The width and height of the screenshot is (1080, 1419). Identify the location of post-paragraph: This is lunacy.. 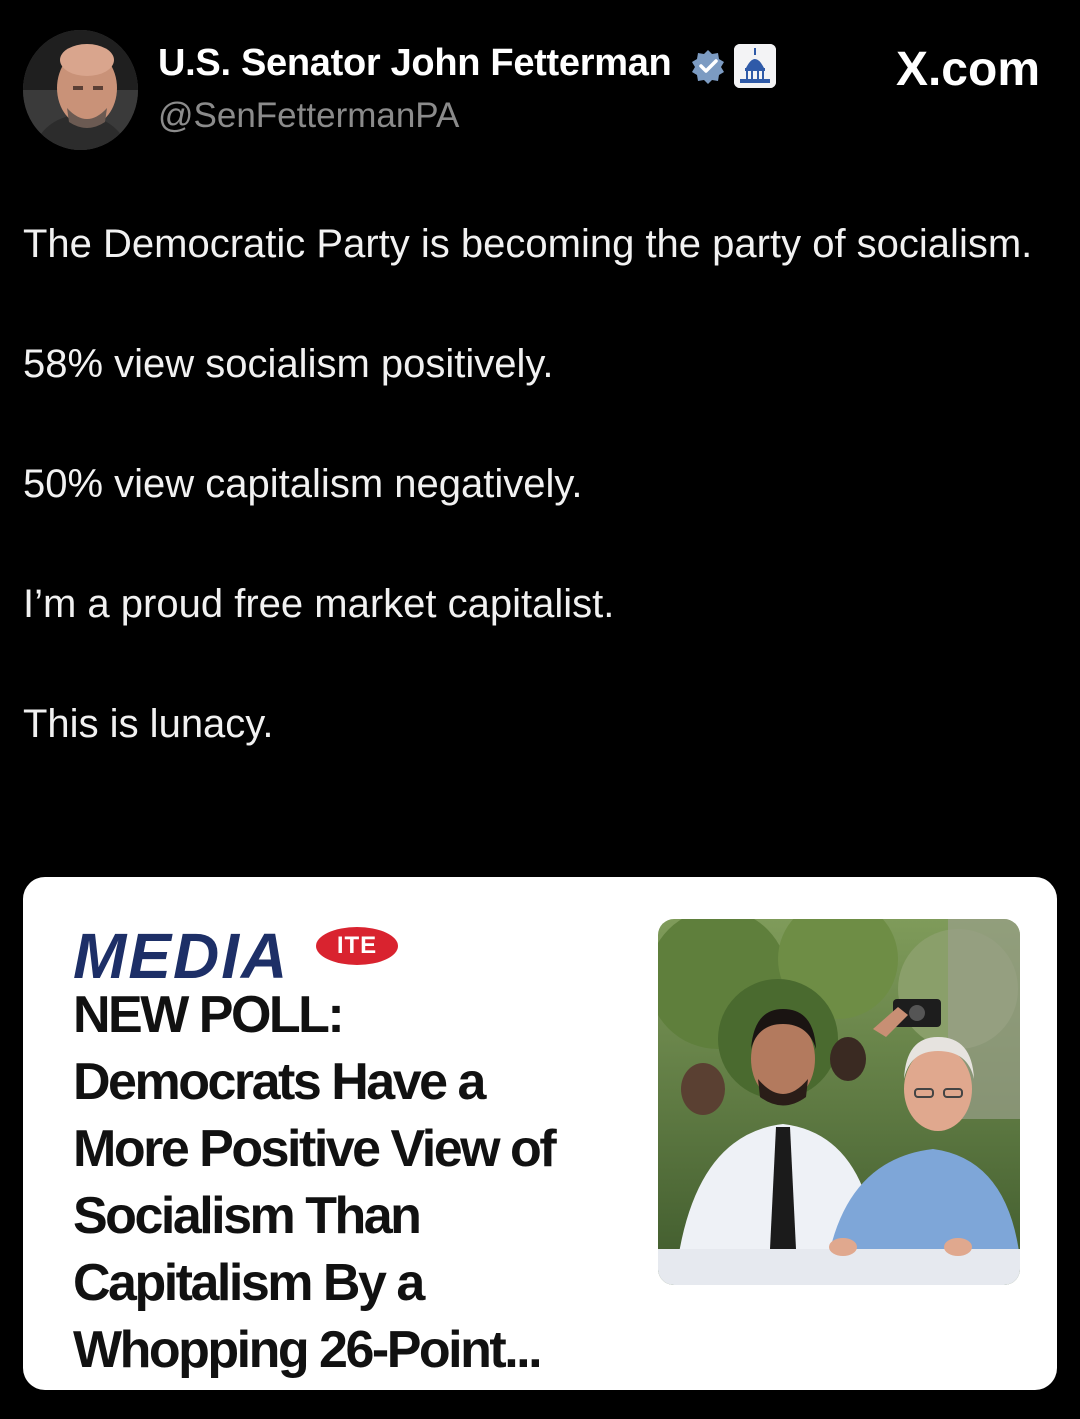
(148, 724).